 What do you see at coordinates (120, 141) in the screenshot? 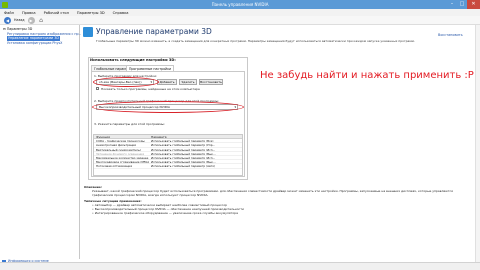
I see `table-cell-feature: CUDA - графические процессоры` at bounding box center [120, 141].